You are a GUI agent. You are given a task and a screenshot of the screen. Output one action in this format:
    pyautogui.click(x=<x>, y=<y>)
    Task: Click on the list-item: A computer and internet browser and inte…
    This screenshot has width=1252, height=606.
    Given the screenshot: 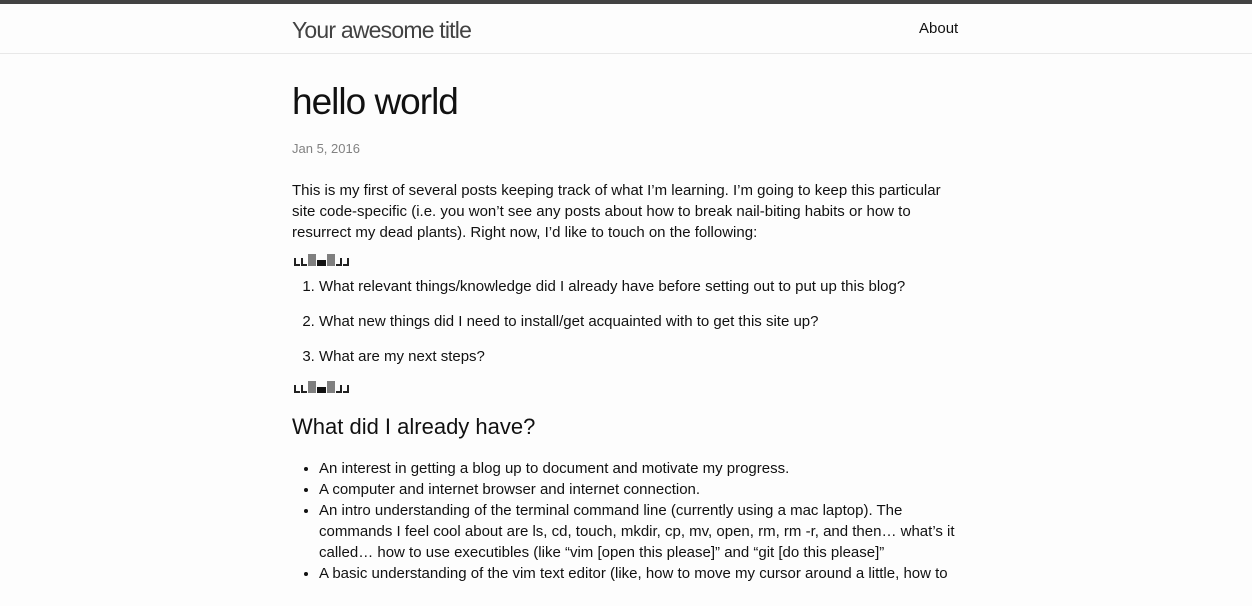 What is the action you would take?
    pyautogui.click(x=639, y=489)
    